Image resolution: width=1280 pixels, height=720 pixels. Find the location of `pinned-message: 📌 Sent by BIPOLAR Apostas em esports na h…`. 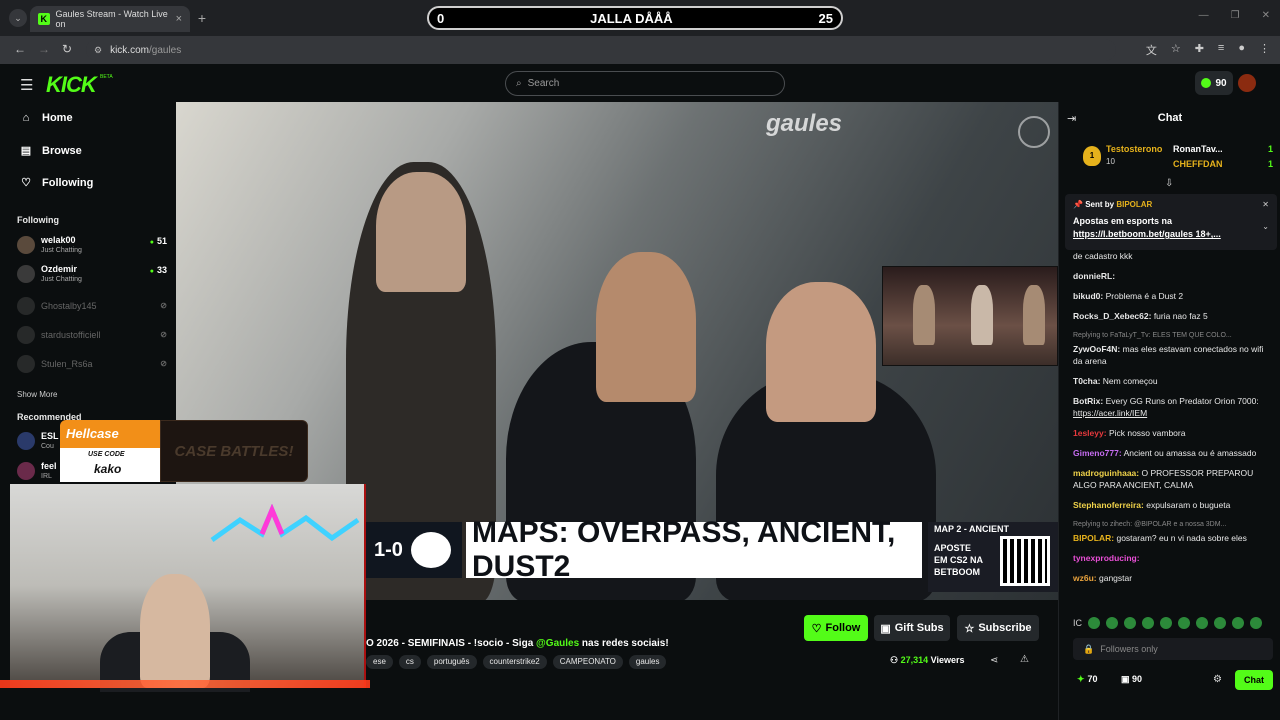

pinned-message: 📌 Sent by BIPOLAR Apostas em esports na h… is located at coordinates (1171, 222).